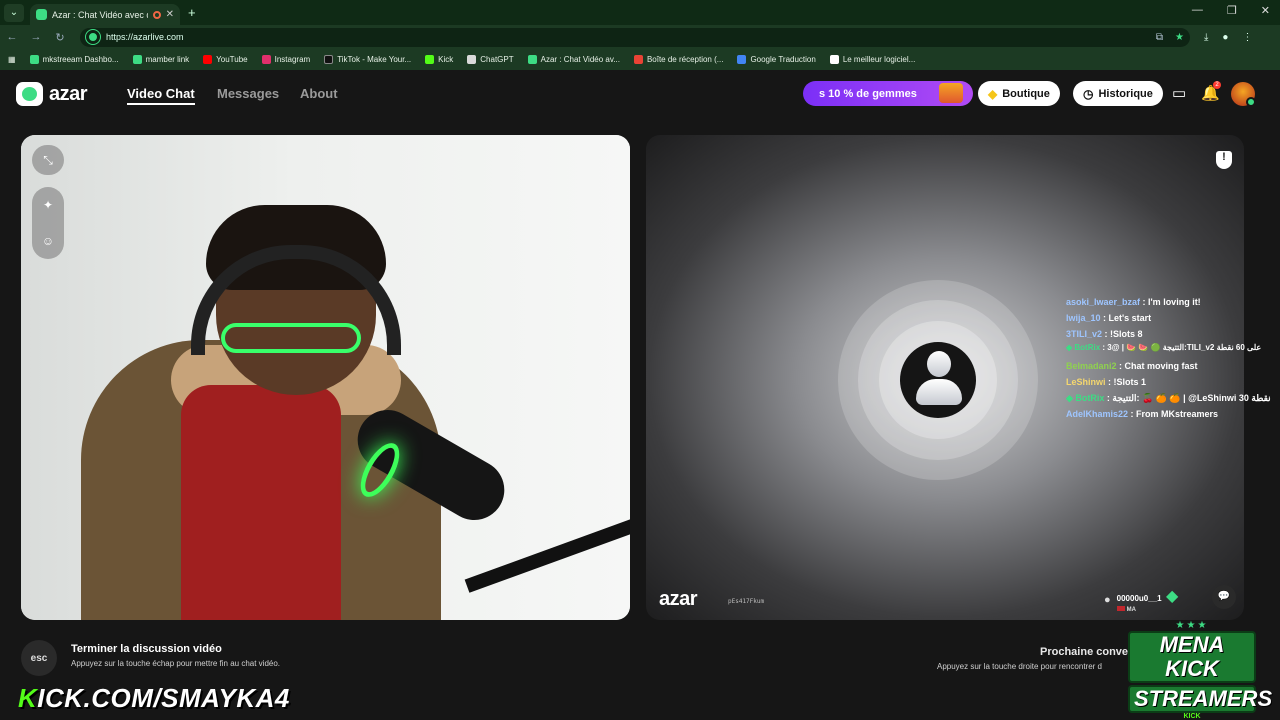 Image resolution: width=1280 pixels, height=720 pixels. I want to click on apps-icon: ▦, so click(12, 59).